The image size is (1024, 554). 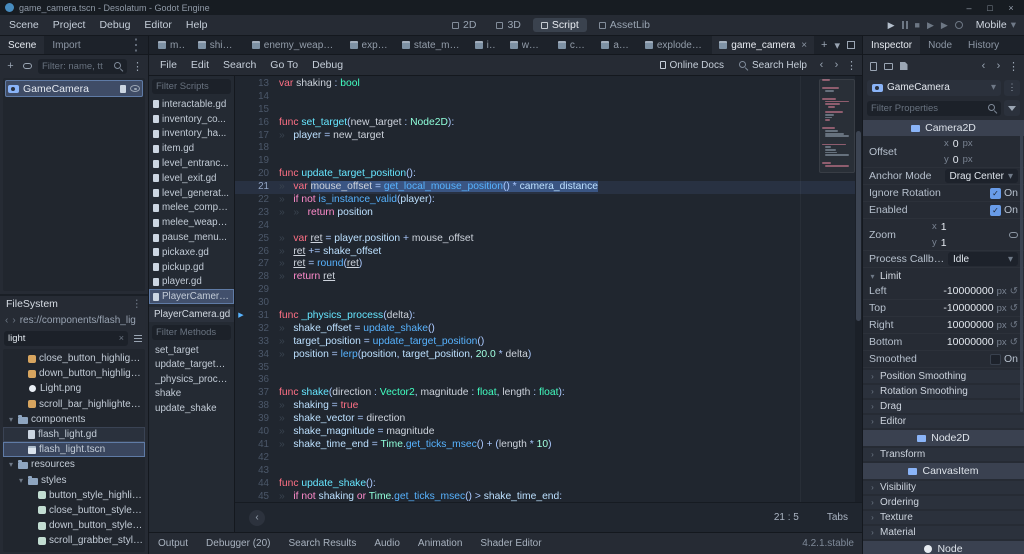 What do you see at coordinates (191, 282) in the screenshot?
I see `script-item-player-gd: player.gd` at bounding box center [191, 282].